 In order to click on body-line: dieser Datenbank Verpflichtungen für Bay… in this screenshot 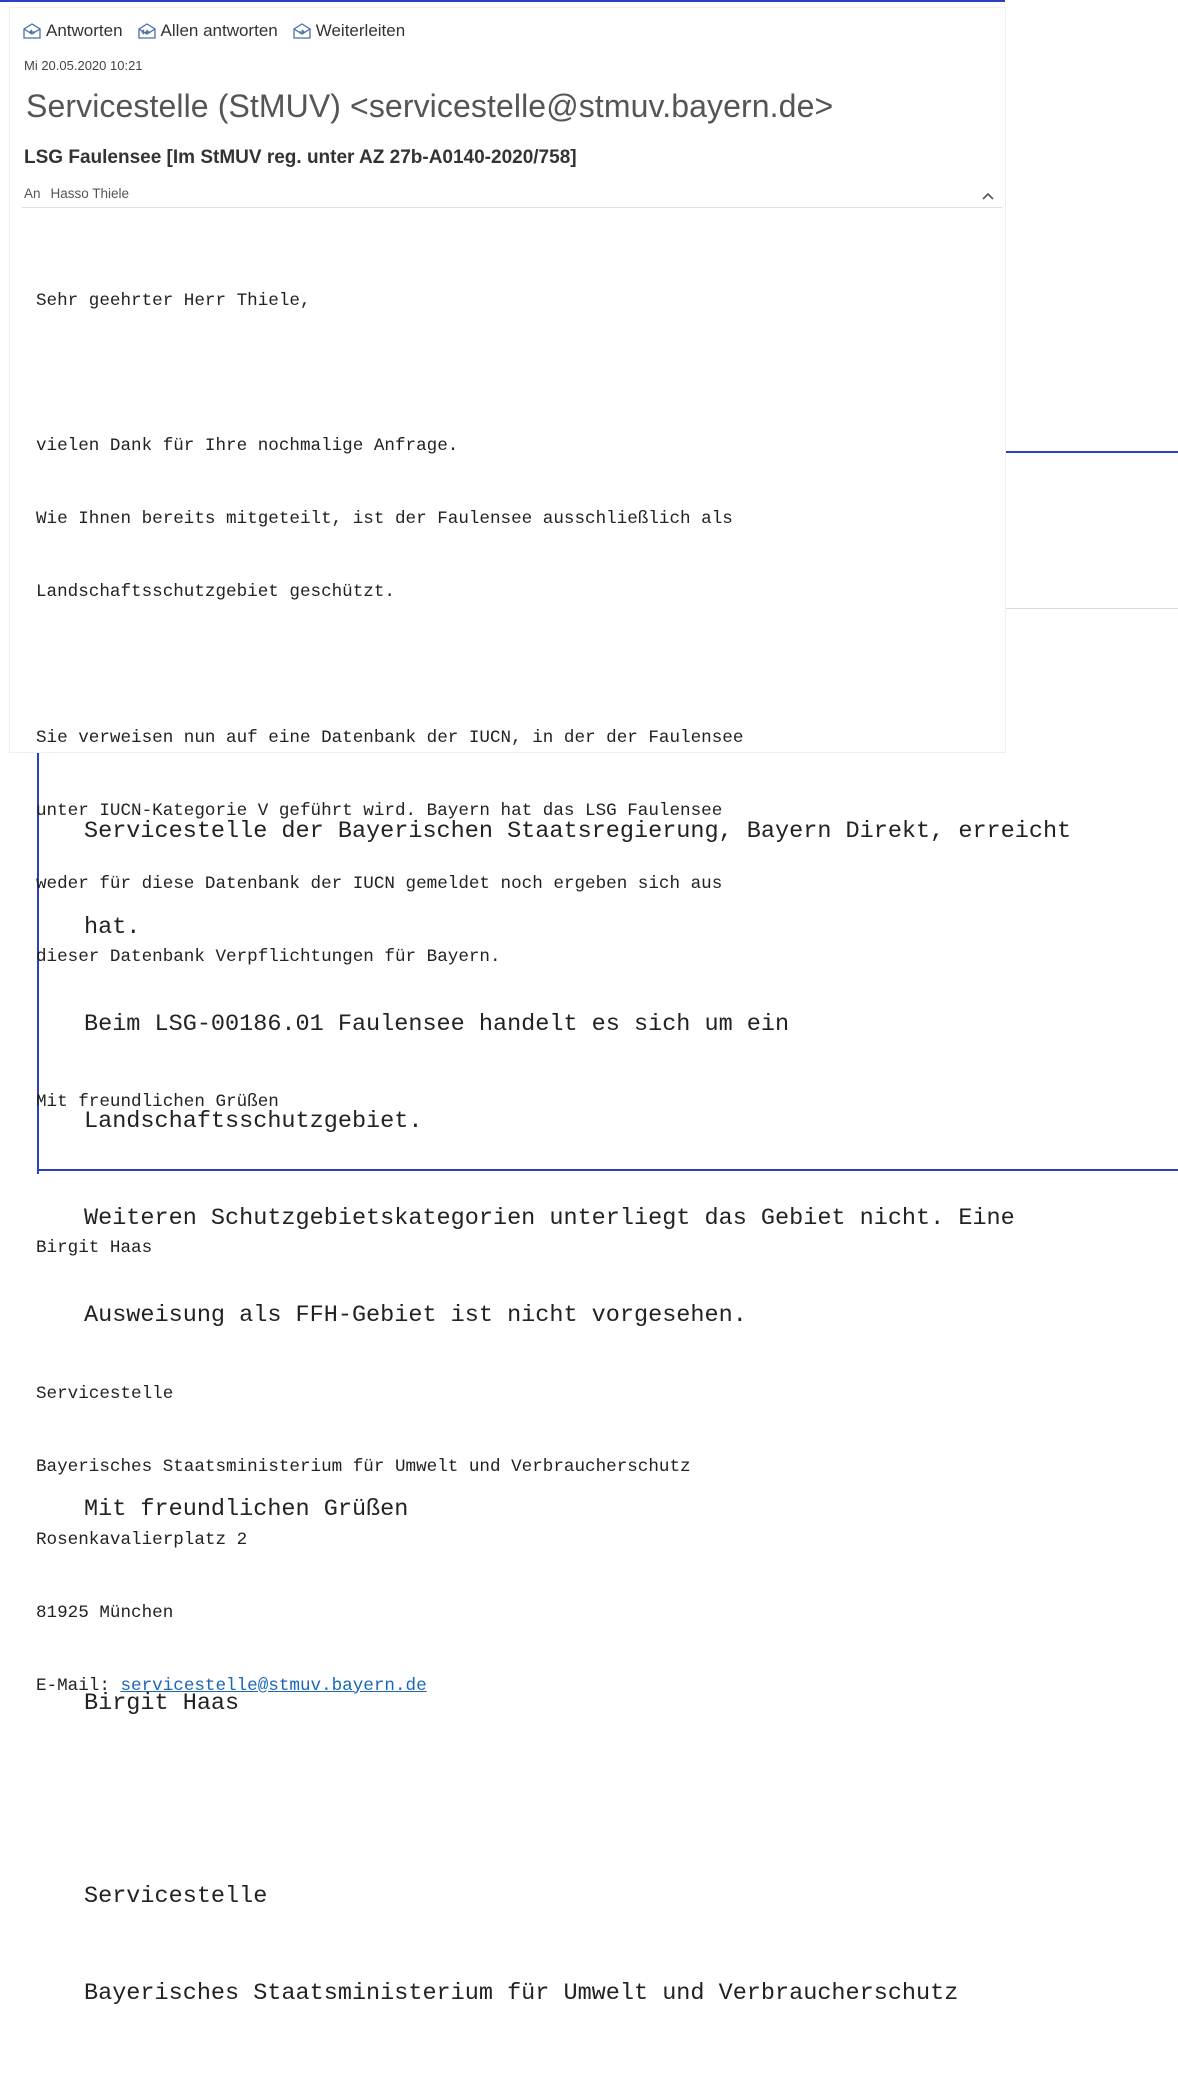, I will do `click(268, 956)`.